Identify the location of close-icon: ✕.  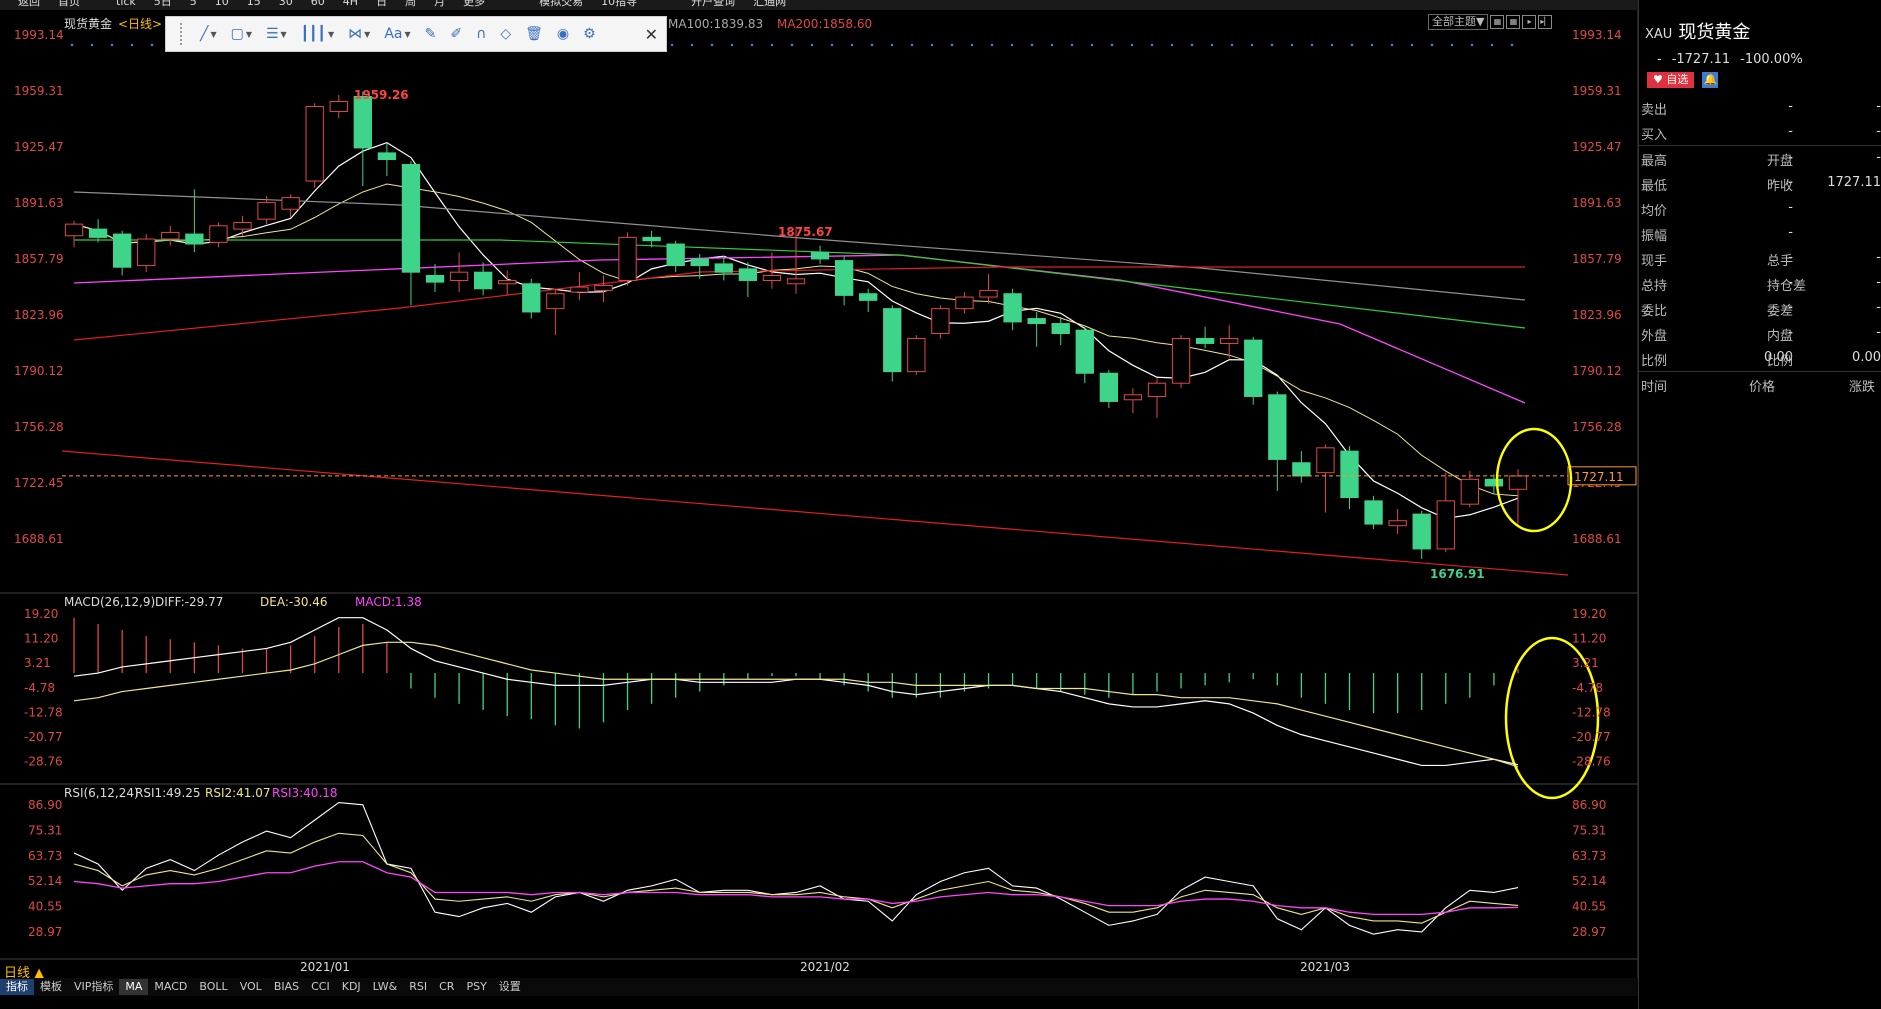
(651, 34).